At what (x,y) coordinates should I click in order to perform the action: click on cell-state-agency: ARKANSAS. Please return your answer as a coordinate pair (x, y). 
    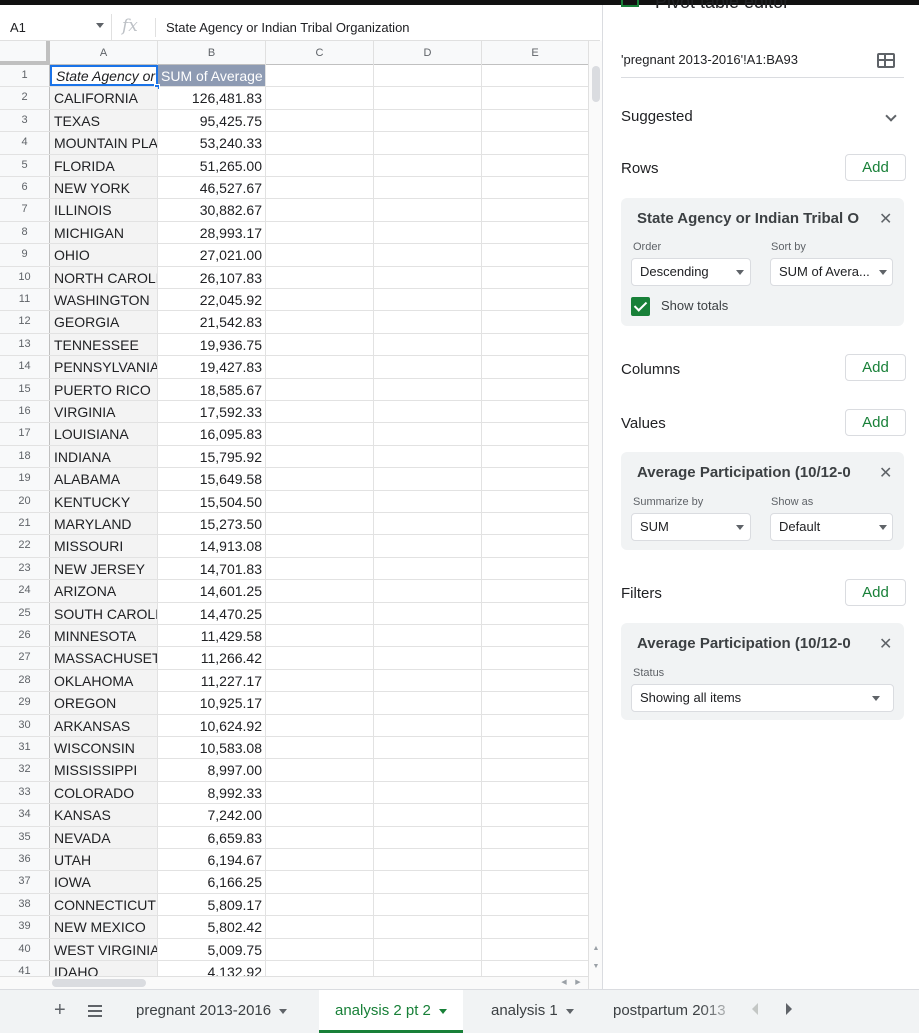
    Looking at the image, I should click on (104, 725).